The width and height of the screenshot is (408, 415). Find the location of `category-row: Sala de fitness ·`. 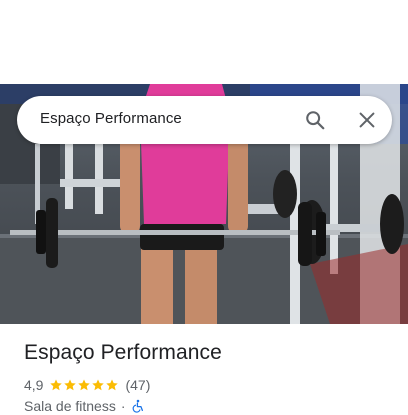

category-row: Sala de fitness · is located at coordinates (84, 406).